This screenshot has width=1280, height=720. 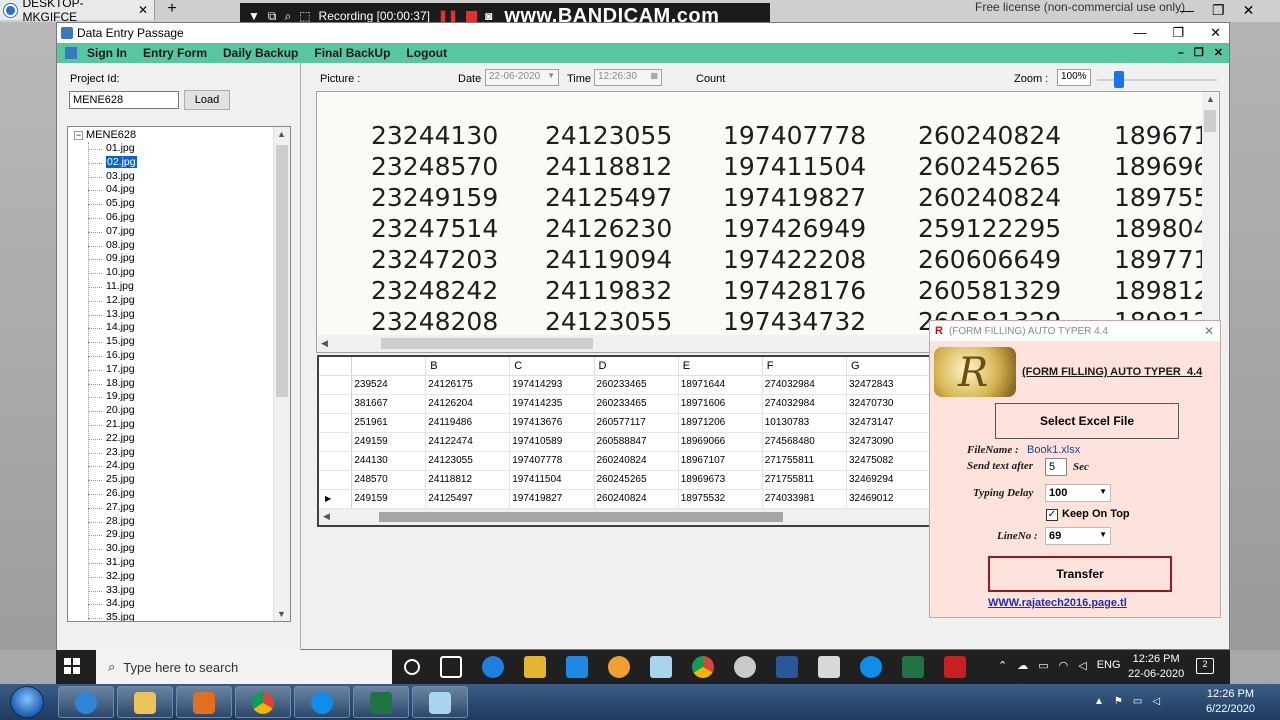 What do you see at coordinates (787, 667) in the screenshot?
I see `word-icon` at bounding box center [787, 667].